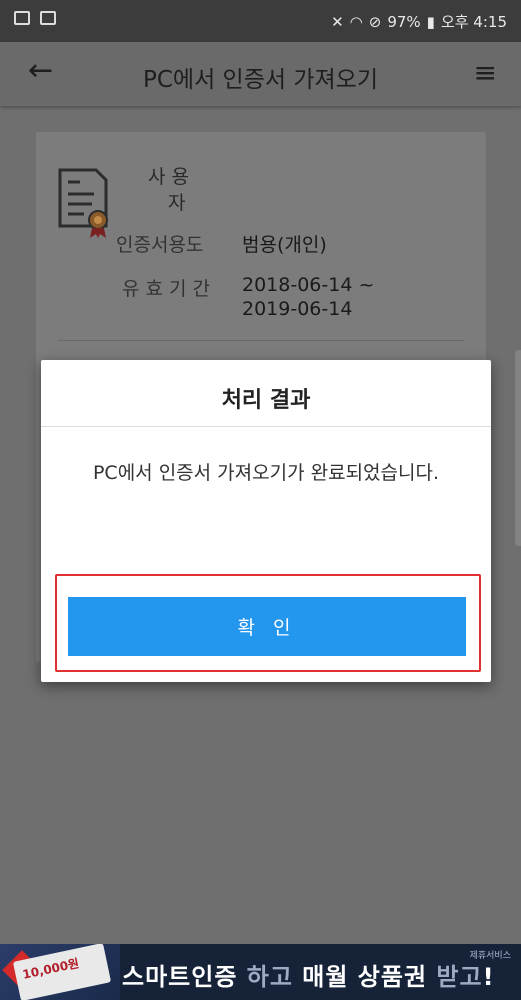 The width and height of the screenshot is (521, 1000). I want to click on usage-row: 인증서용도, so click(159, 243).